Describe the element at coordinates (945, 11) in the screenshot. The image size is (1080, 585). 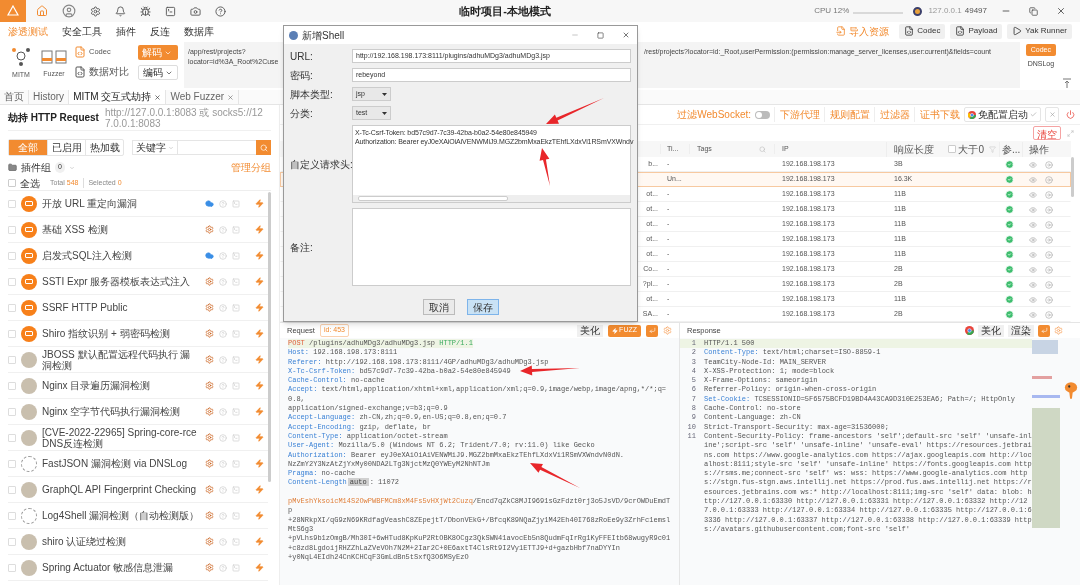
I see `address-label: 127.0.0.1` at that location.